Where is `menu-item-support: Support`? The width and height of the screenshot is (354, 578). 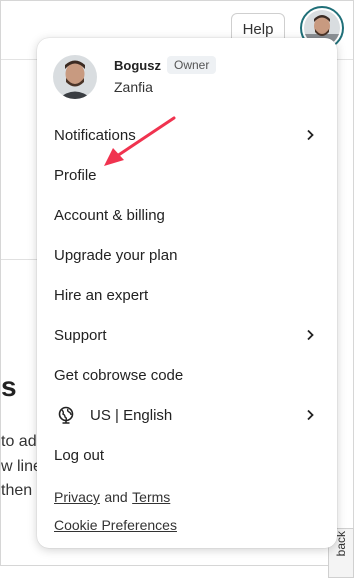
menu-item-support: Support is located at coordinates (187, 335).